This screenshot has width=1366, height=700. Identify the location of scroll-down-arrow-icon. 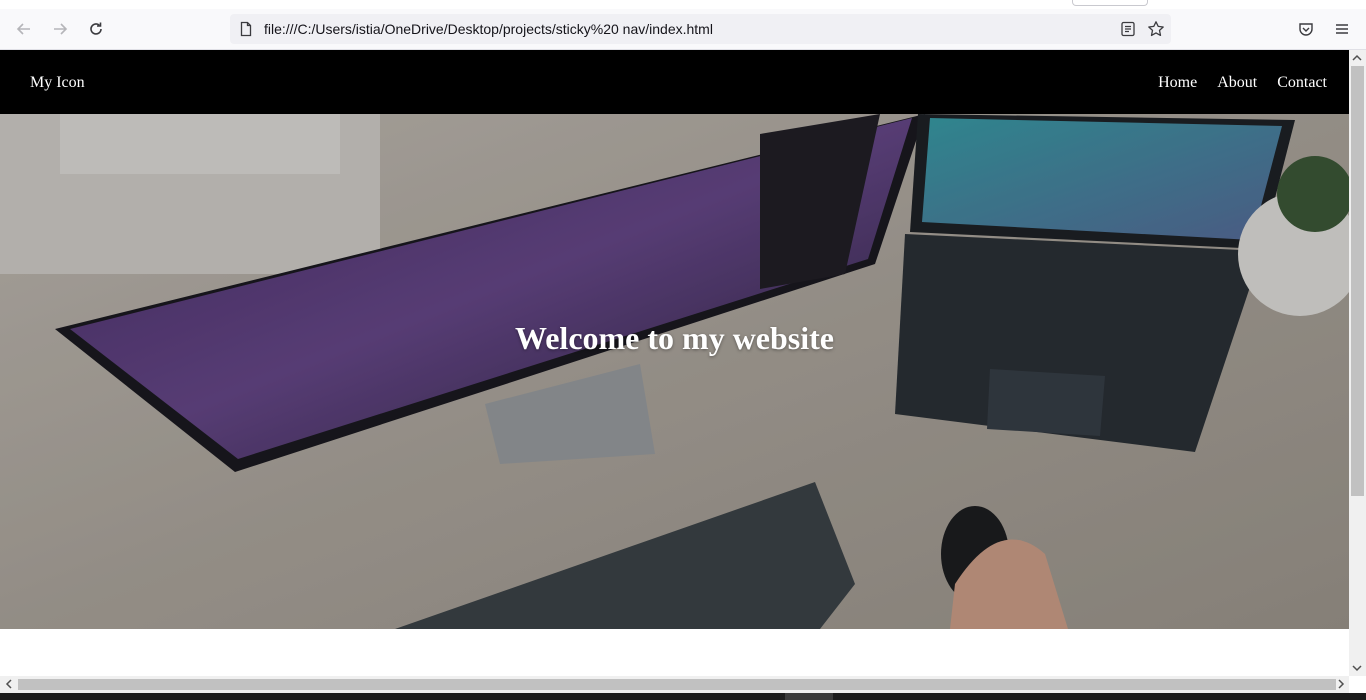
(1357, 668).